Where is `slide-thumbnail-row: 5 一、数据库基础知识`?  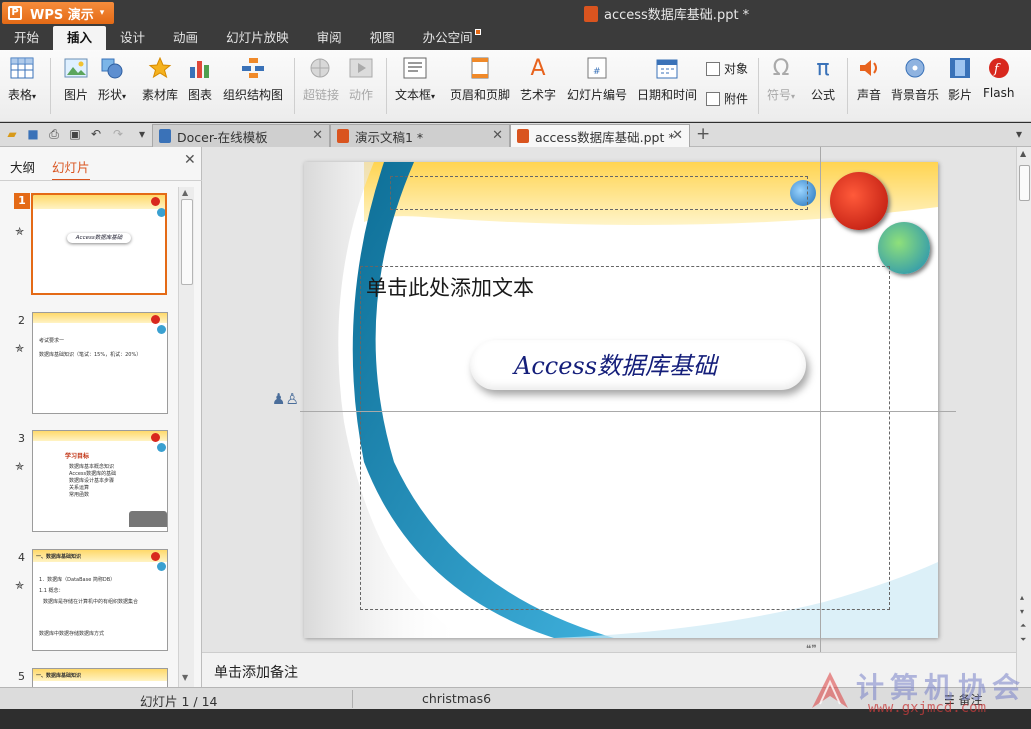
slide-thumbnail-row: 5 一、数据库基础知识 is located at coordinates (89, 677).